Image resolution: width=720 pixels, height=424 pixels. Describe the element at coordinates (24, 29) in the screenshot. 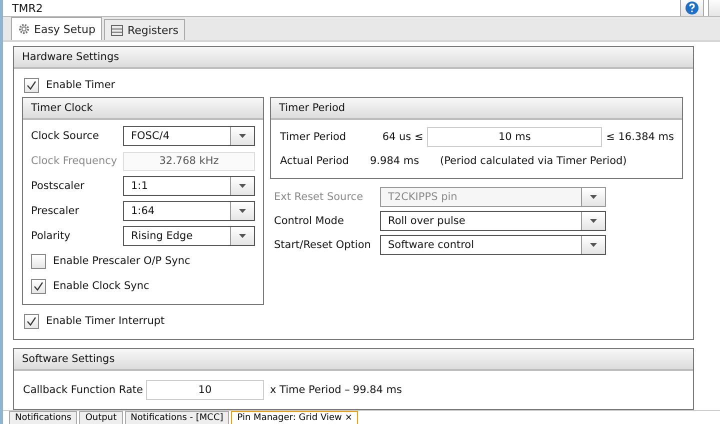

I see `gear-icon` at that location.